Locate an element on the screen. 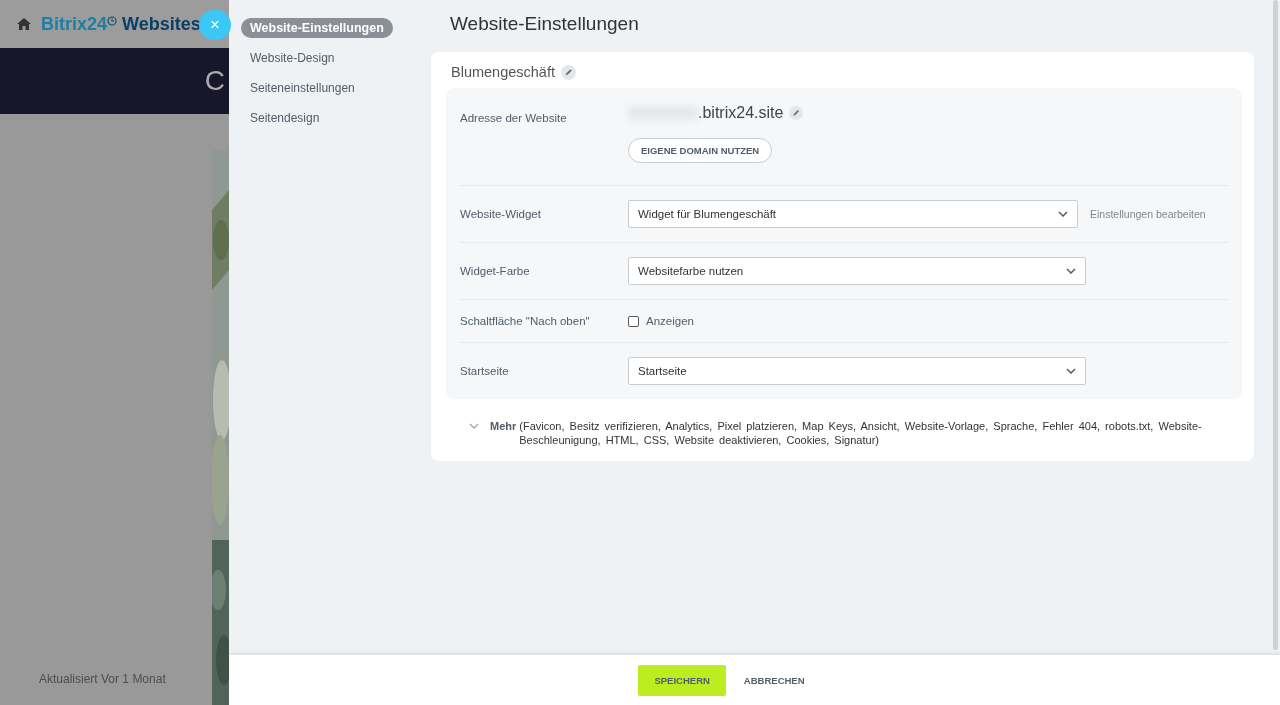 The width and height of the screenshot is (1280, 705). scrollbar is located at coordinates (1275, 325).